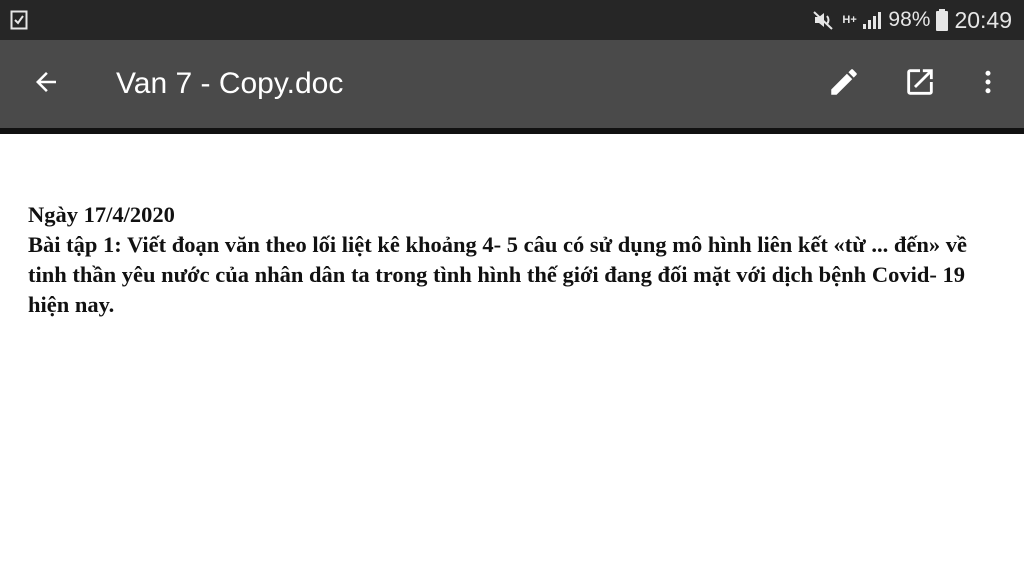 The width and height of the screenshot is (1024, 576). Describe the element at coordinates (983, 19) in the screenshot. I see `clock-time: 20:49` at that location.